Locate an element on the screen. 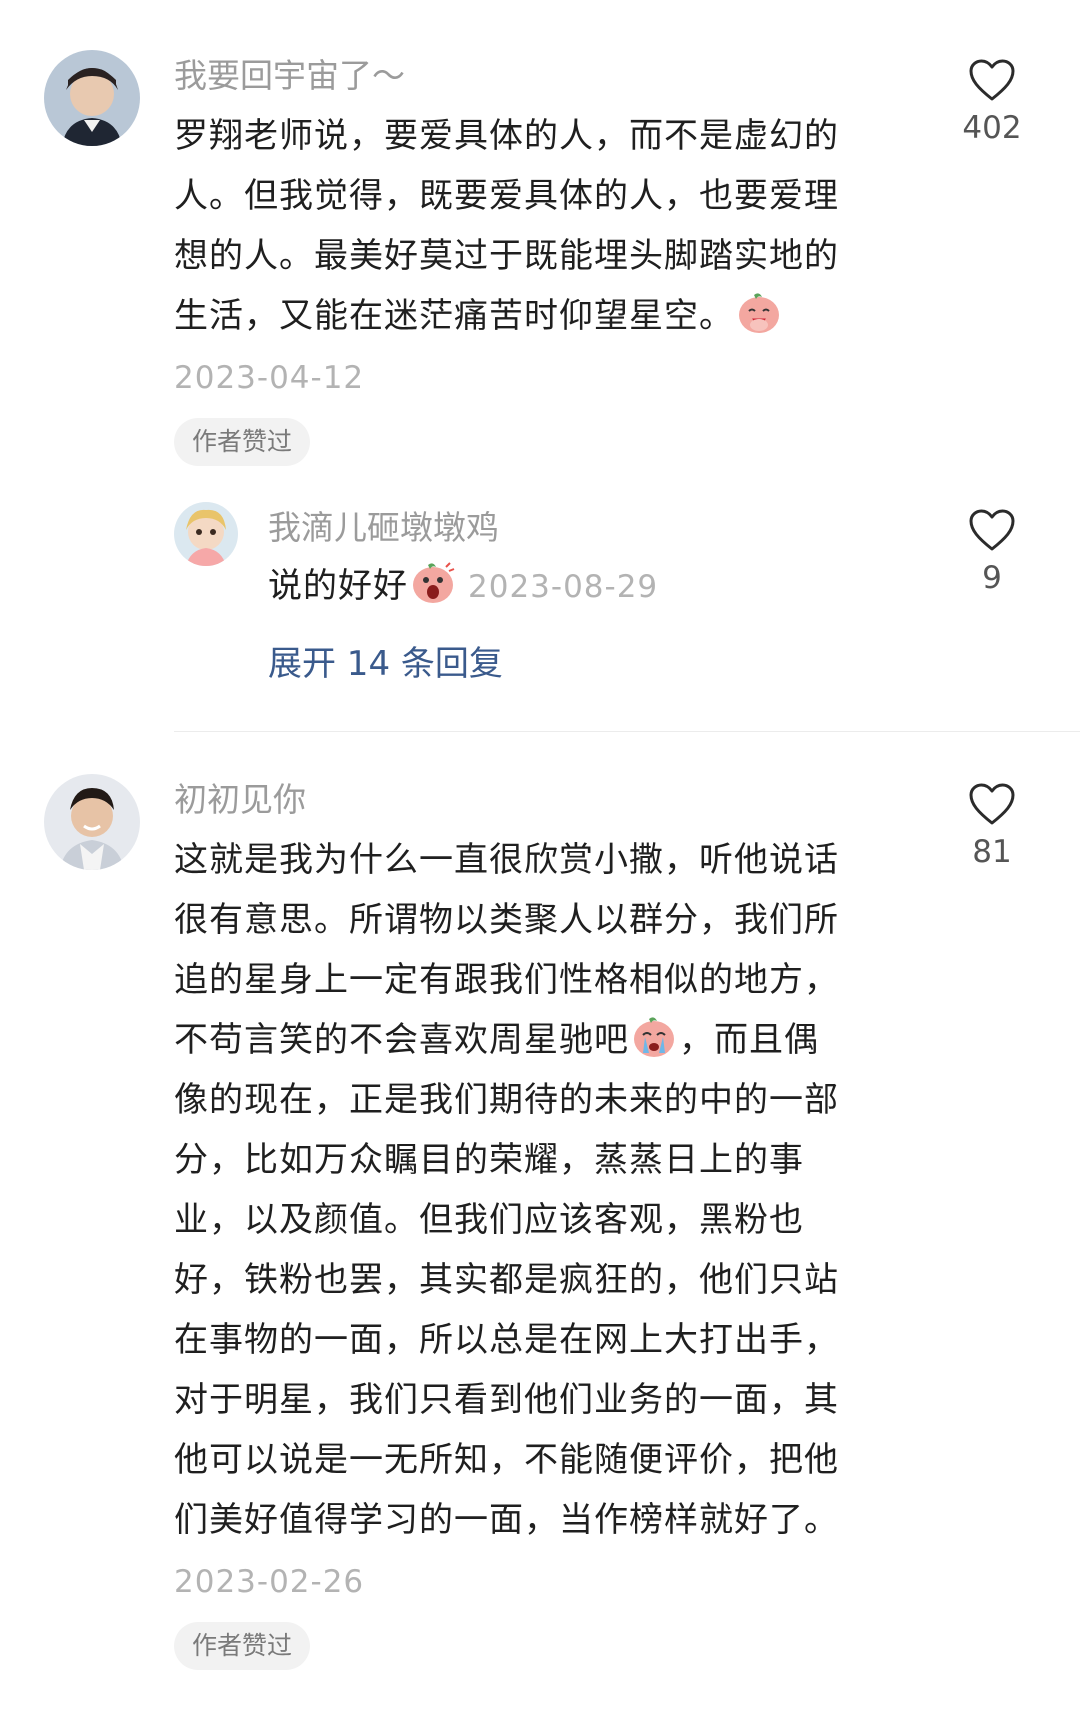 The height and width of the screenshot is (1716, 1080). reply-like-count: 9 is located at coordinates (992, 578).